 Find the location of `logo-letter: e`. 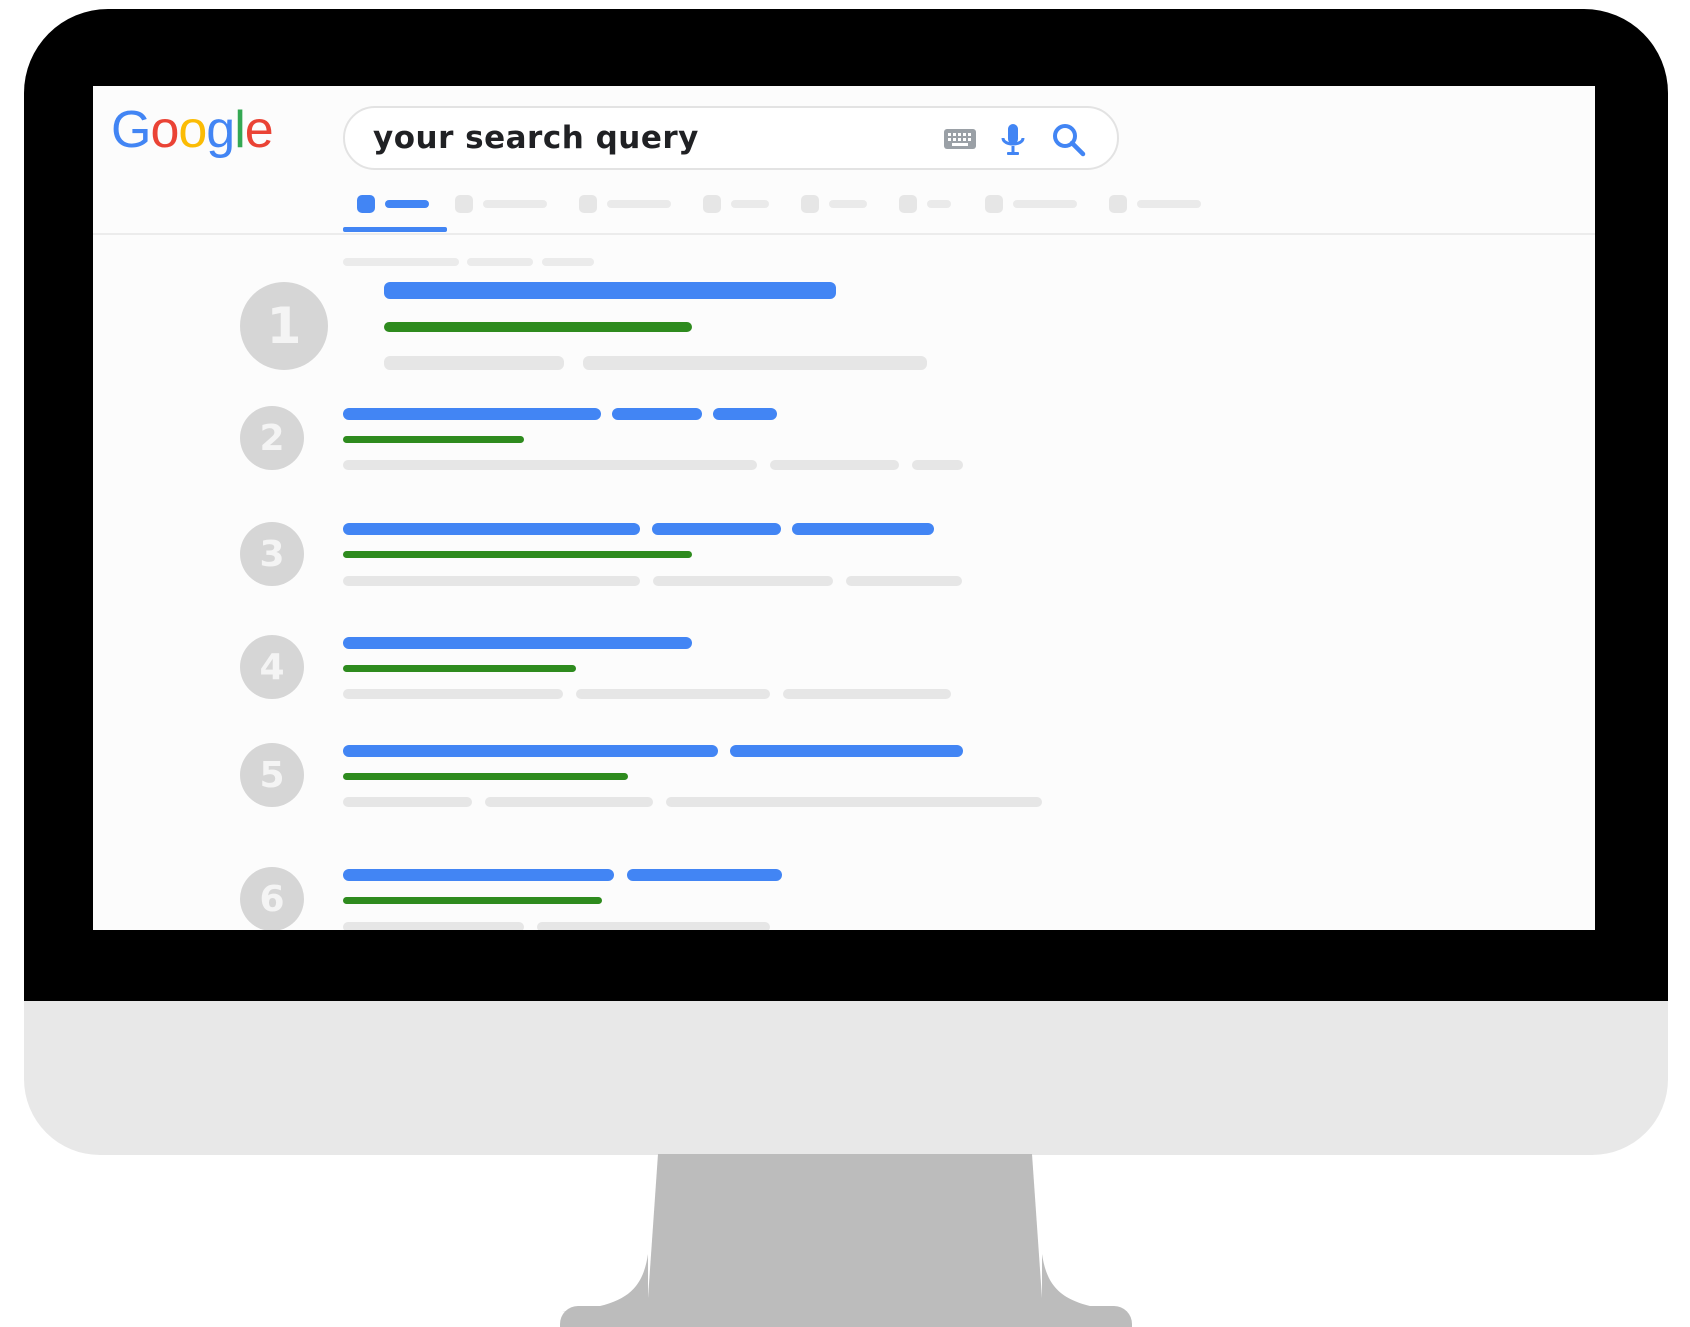

logo-letter: e is located at coordinates (259, 130).